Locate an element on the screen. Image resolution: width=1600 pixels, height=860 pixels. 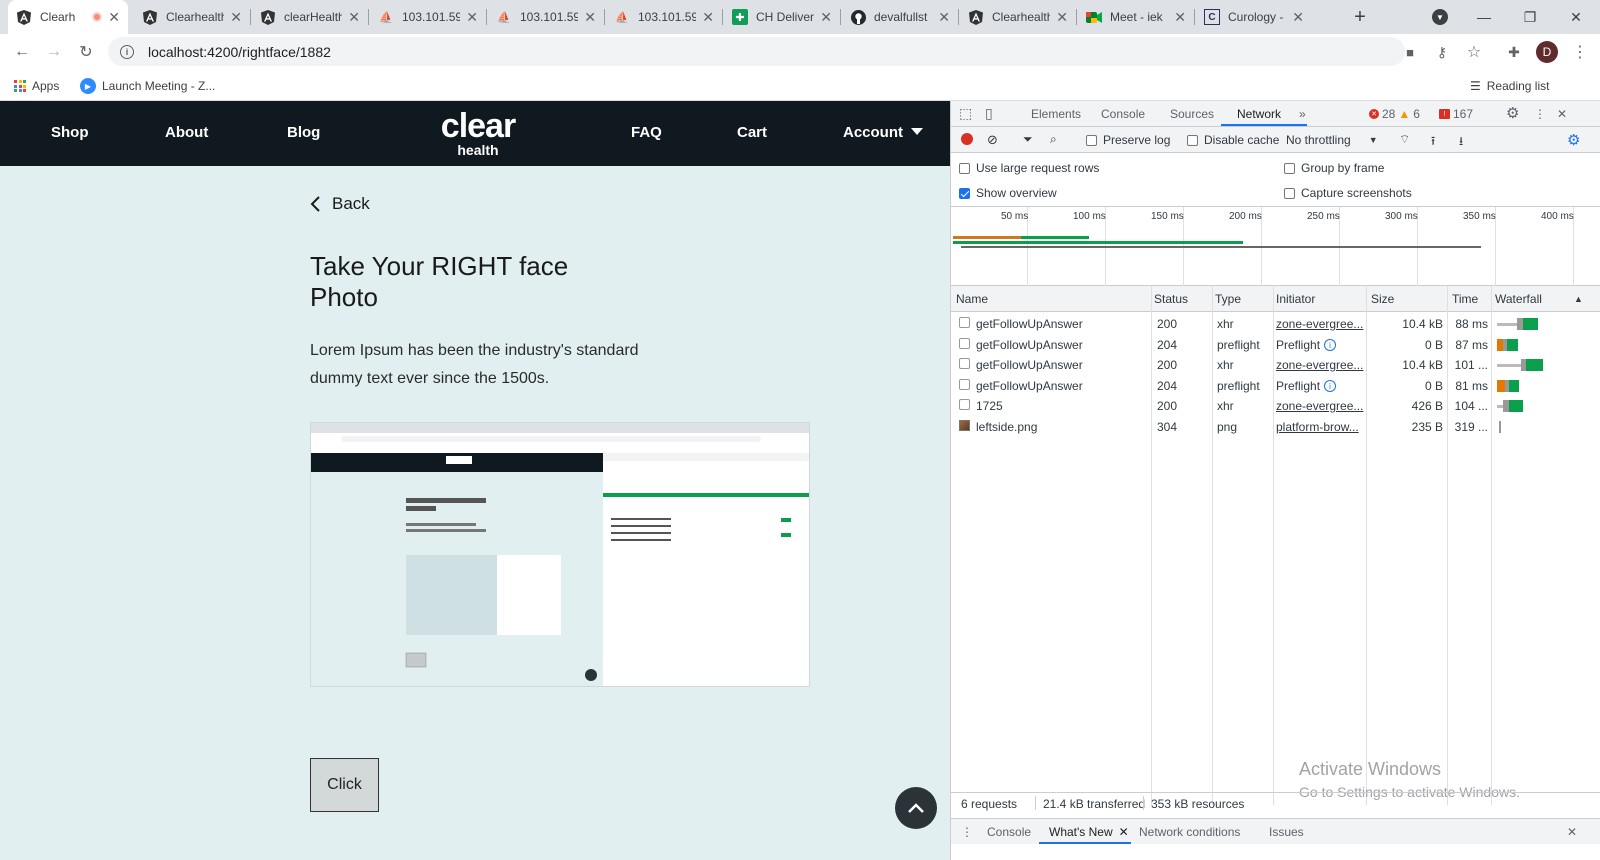
message-count-badge: ! 167 is located at coordinates (1456, 114).